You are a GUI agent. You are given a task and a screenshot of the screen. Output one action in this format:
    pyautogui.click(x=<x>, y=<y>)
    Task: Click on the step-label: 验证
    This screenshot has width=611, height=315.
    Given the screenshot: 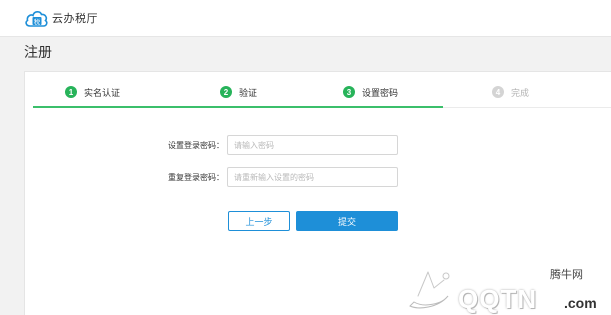 What is the action you would take?
    pyautogui.click(x=248, y=93)
    